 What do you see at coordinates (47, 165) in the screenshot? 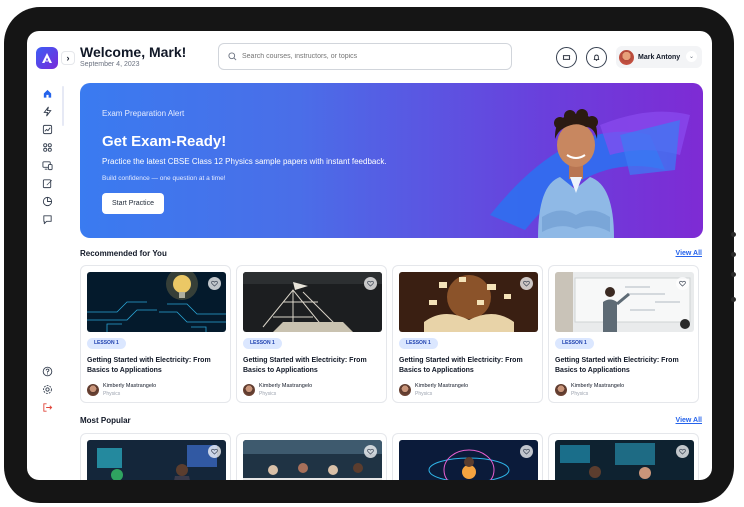
I see `devices-icon` at bounding box center [47, 165].